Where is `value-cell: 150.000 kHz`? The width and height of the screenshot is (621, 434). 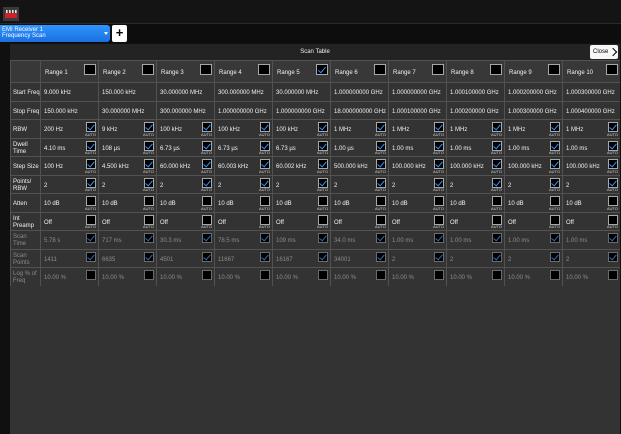 value-cell: 150.000 kHz is located at coordinates (69, 109).